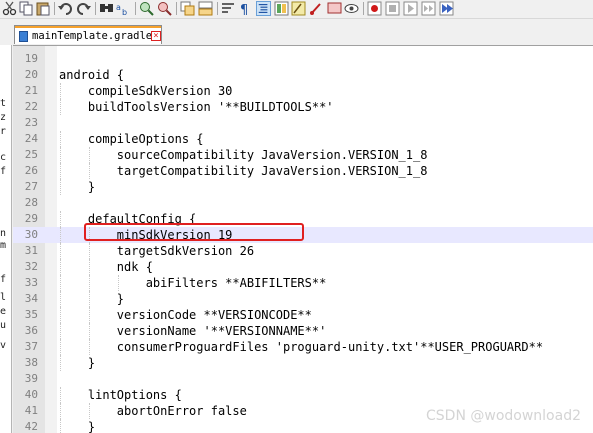 The width and height of the screenshot is (593, 433). I want to click on side-panel-fragment: r, so click(3, 131).